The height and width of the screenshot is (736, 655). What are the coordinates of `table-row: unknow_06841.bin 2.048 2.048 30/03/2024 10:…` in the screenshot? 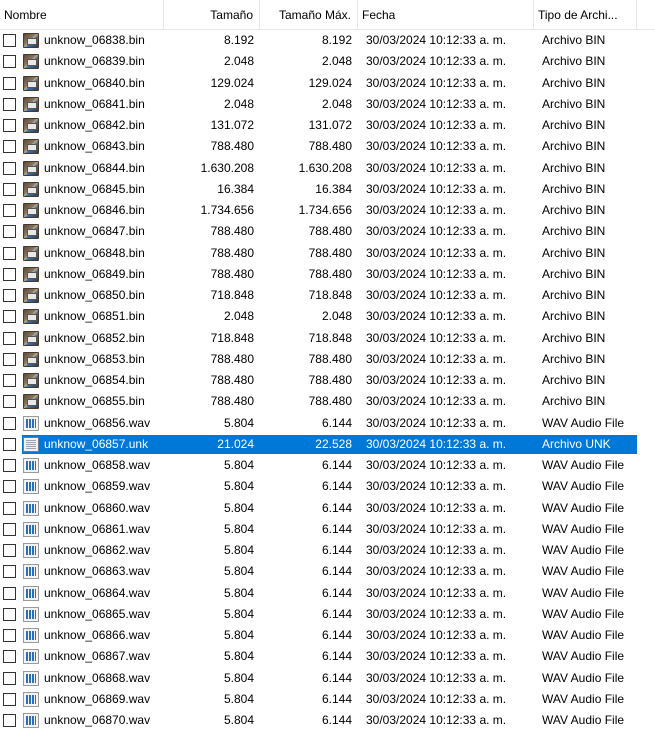 It's located at (327, 104).